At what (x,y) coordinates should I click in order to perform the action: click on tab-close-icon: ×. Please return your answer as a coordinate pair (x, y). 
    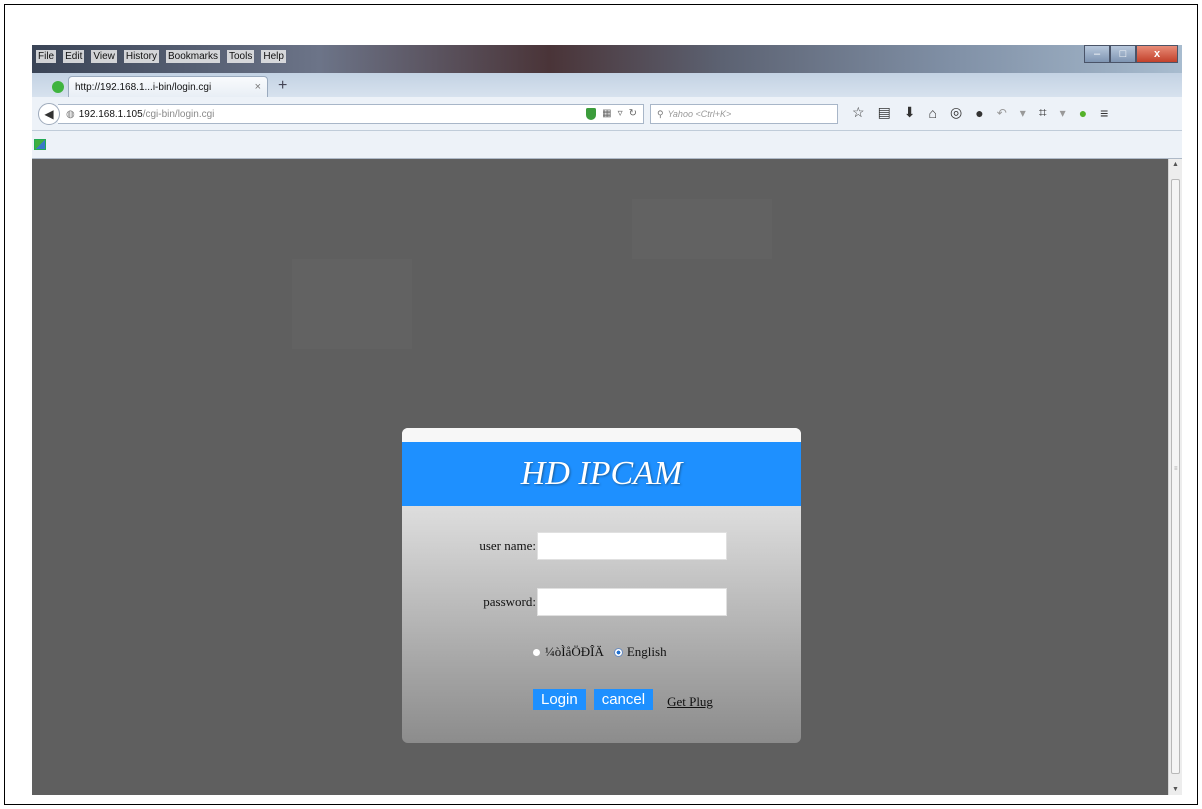
    Looking at the image, I should click on (258, 87).